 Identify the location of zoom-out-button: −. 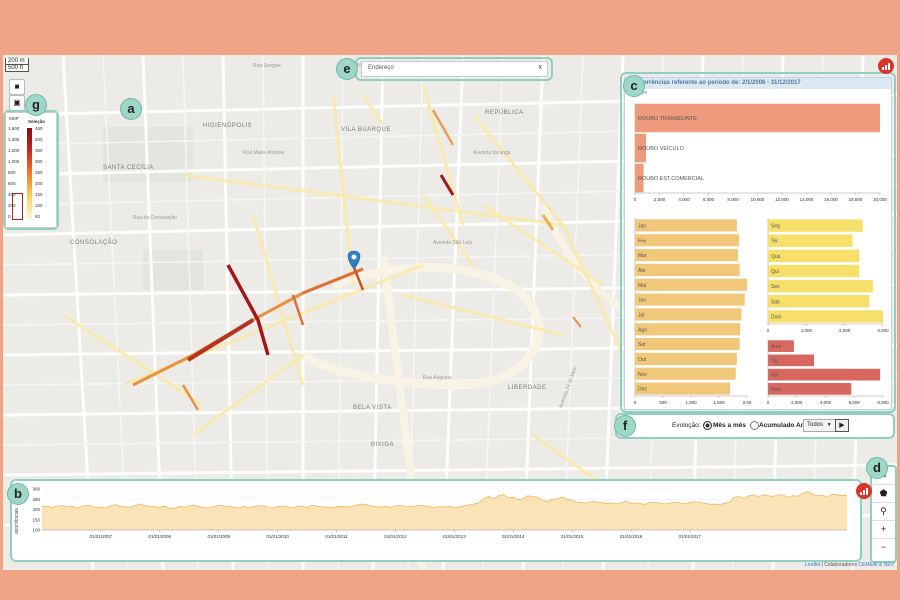
(883, 547).